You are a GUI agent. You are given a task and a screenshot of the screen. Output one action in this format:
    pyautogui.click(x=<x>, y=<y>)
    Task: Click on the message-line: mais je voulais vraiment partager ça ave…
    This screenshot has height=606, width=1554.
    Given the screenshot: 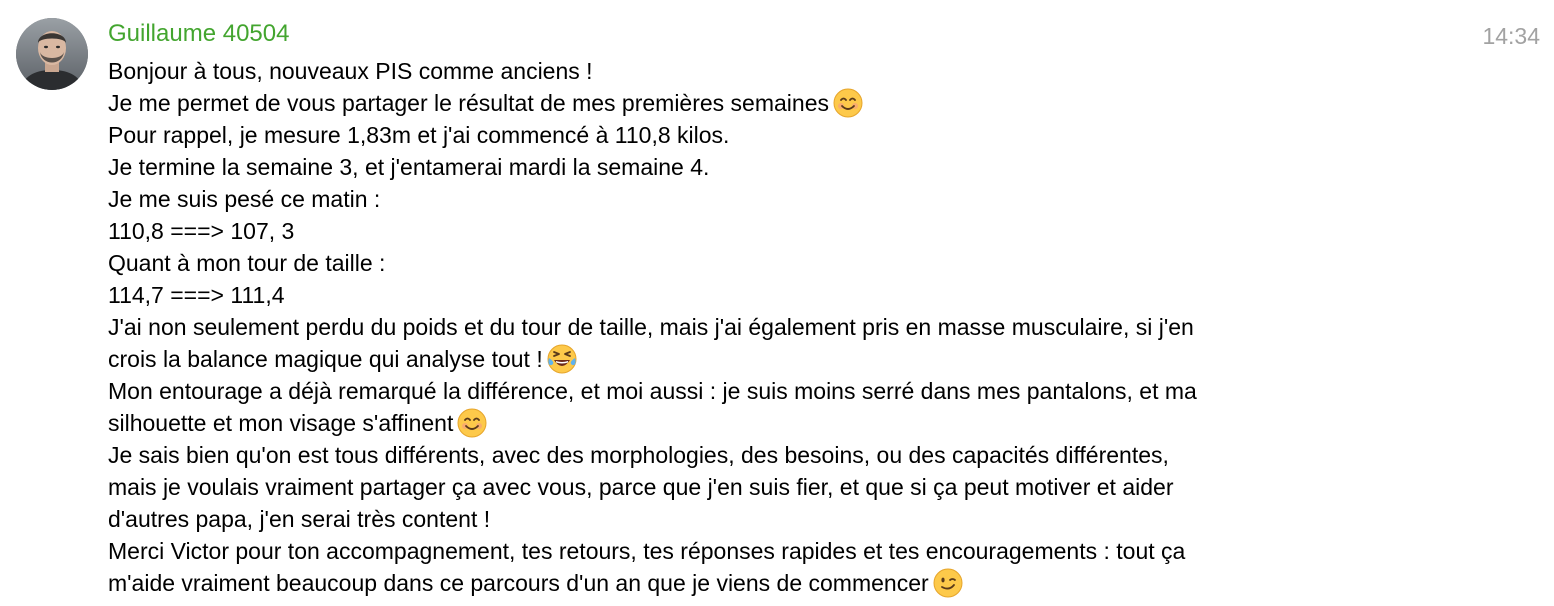 What is the action you would take?
    pyautogui.click(x=641, y=487)
    